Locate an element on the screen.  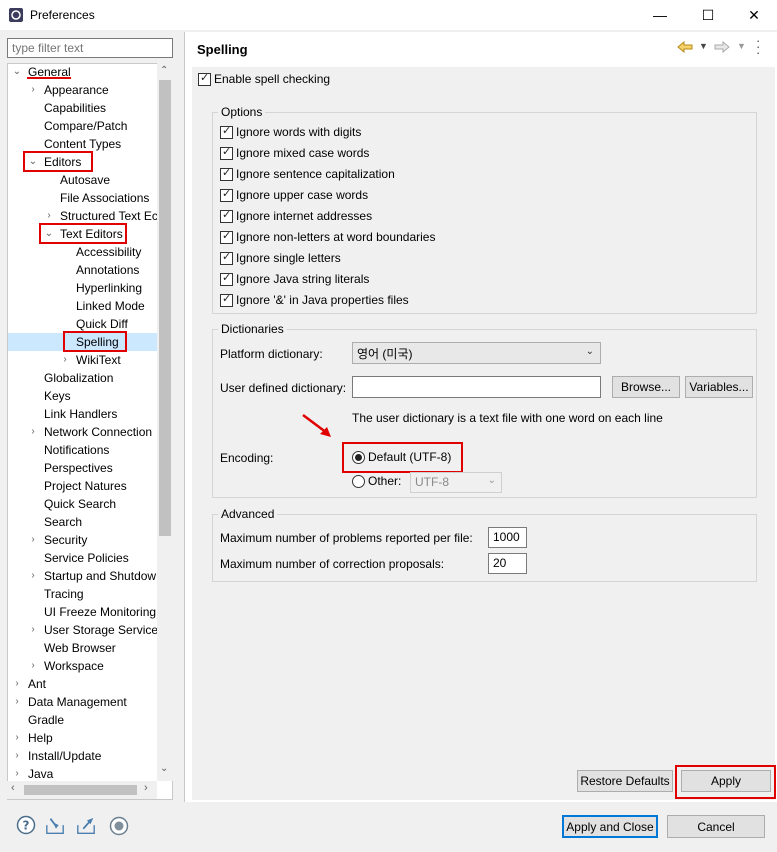
tree-item-label: Install/Update is located at coordinates (65, 756).